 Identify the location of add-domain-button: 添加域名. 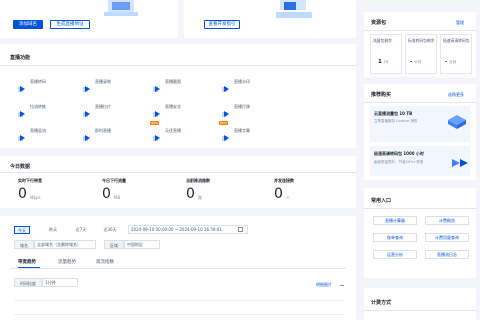
(28, 24).